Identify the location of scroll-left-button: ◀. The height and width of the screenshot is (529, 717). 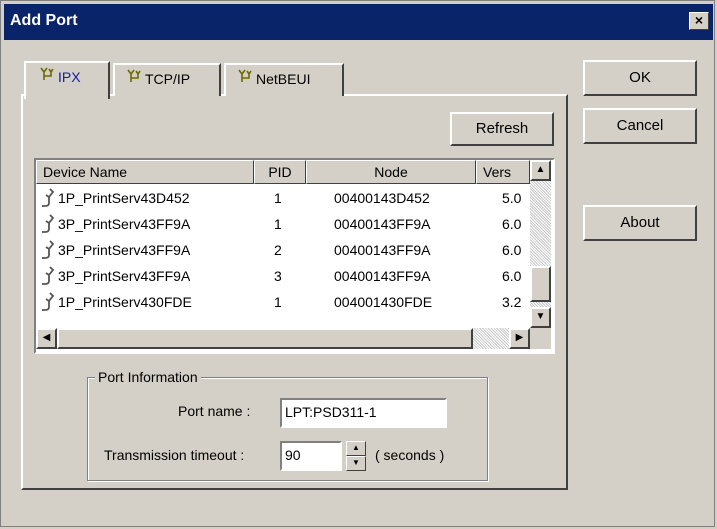
(46, 338).